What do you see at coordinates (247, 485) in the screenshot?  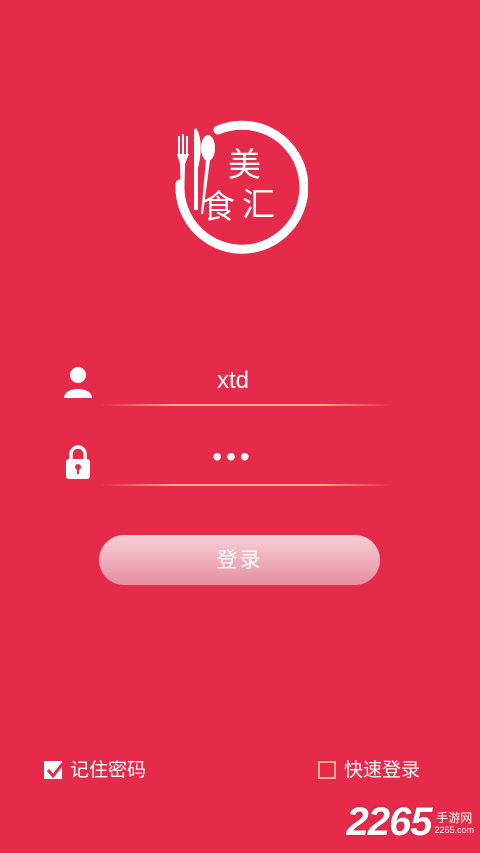 I see `password-underline` at bounding box center [247, 485].